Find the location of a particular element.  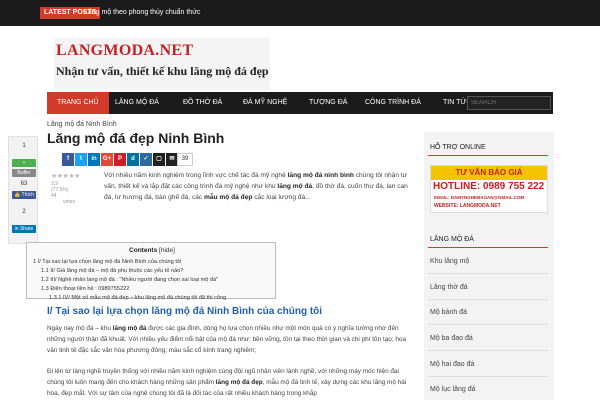

banner-email: EMAIL: DAMYNGHEBAOAN@GMAIL.COM is located at coordinates (479, 197).